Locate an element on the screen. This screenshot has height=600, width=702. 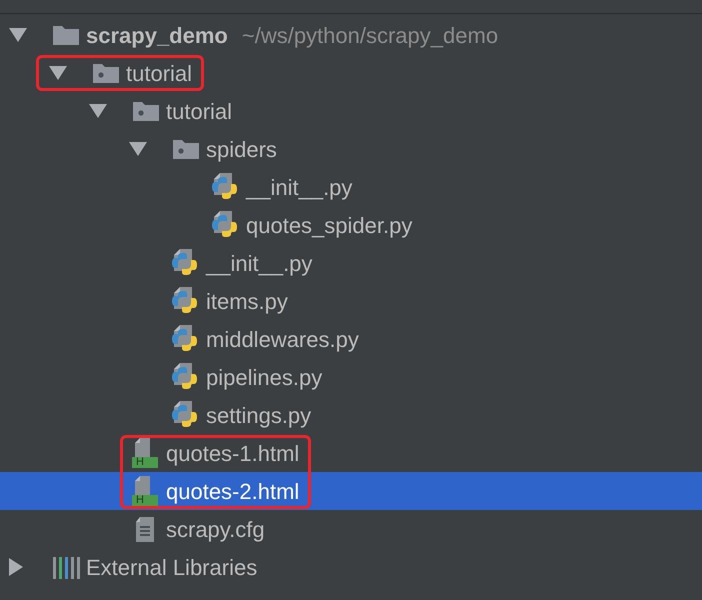
collapse-arrow-icon is located at coordinates (16, 567).